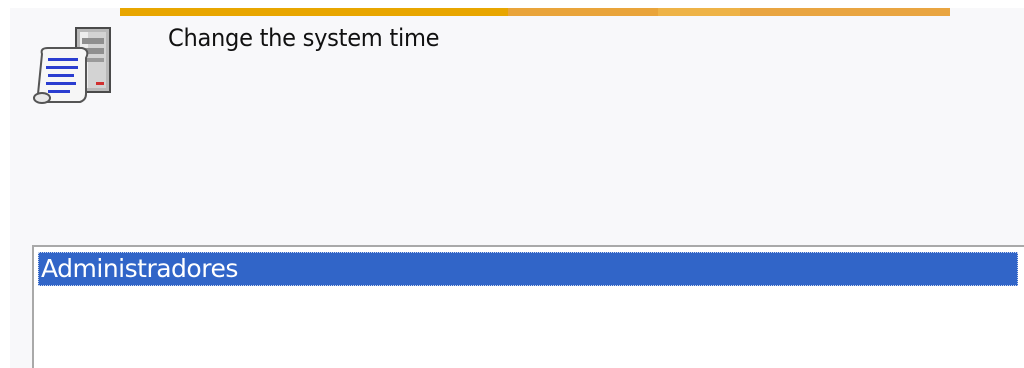 The height and width of the screenshot is (368, 1024). What do you see at coordinates (528, 269) in the screenshot?
I see `list-item-administradores: Administradores` at bounding box center [528, 269].